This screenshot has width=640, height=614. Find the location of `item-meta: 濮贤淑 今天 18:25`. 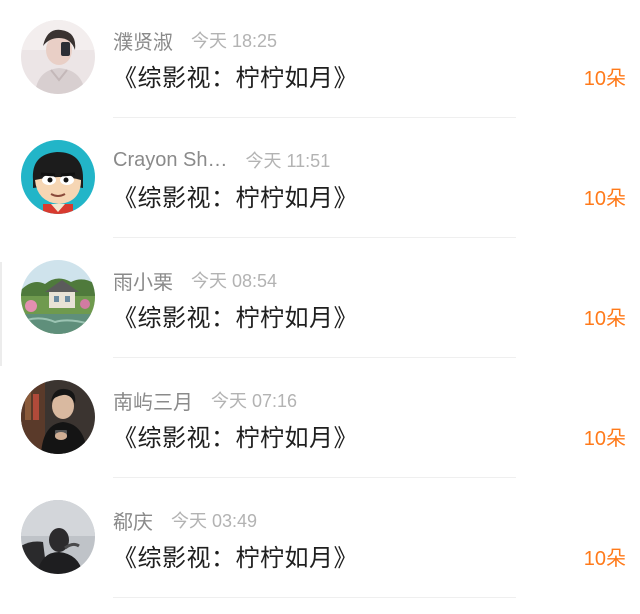

item-meta: 濮贤淑 今天 18:25 is located at coordinates (195, 40).